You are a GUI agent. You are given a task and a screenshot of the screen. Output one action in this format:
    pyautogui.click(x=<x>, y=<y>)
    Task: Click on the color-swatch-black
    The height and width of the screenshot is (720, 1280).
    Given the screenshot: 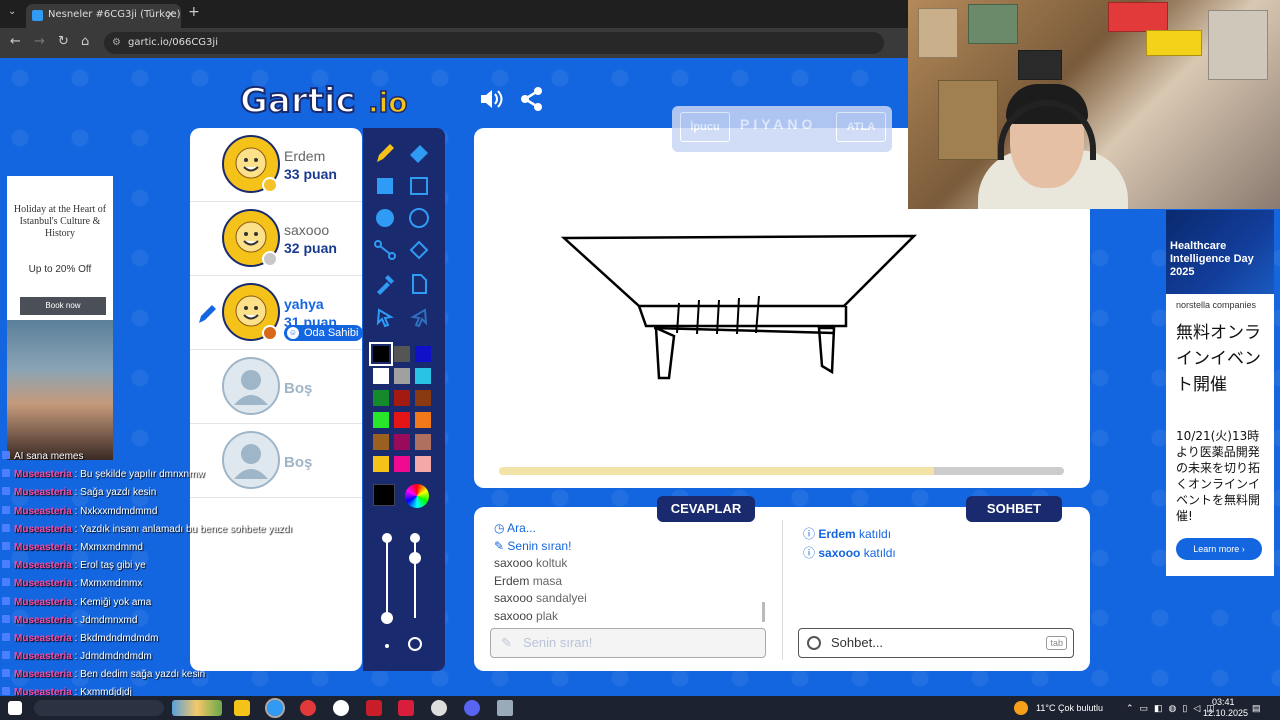 What is the action you would take?
    pyautogui.click(x=381, y=354)
    